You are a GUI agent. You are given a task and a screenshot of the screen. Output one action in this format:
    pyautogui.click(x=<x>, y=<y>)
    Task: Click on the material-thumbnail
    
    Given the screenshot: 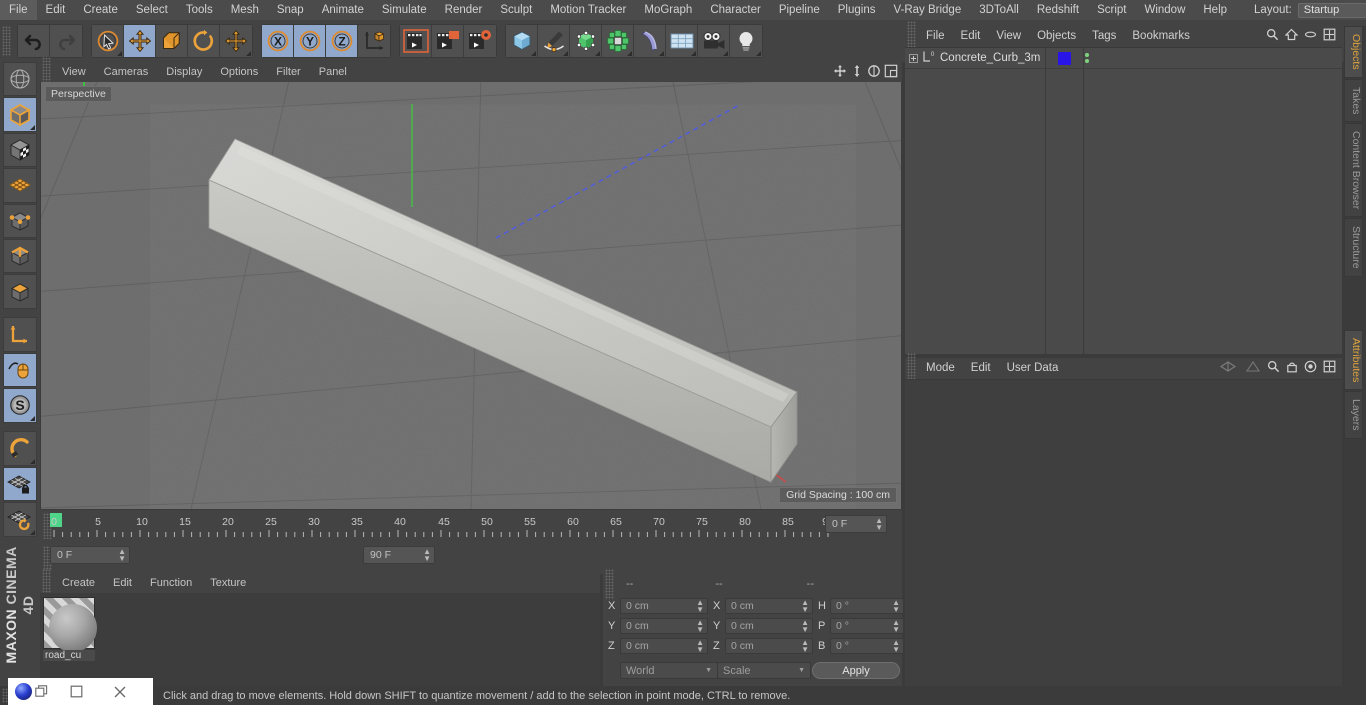 What is the action you would take?
    pyautogui.click(x=70, y=624)
    